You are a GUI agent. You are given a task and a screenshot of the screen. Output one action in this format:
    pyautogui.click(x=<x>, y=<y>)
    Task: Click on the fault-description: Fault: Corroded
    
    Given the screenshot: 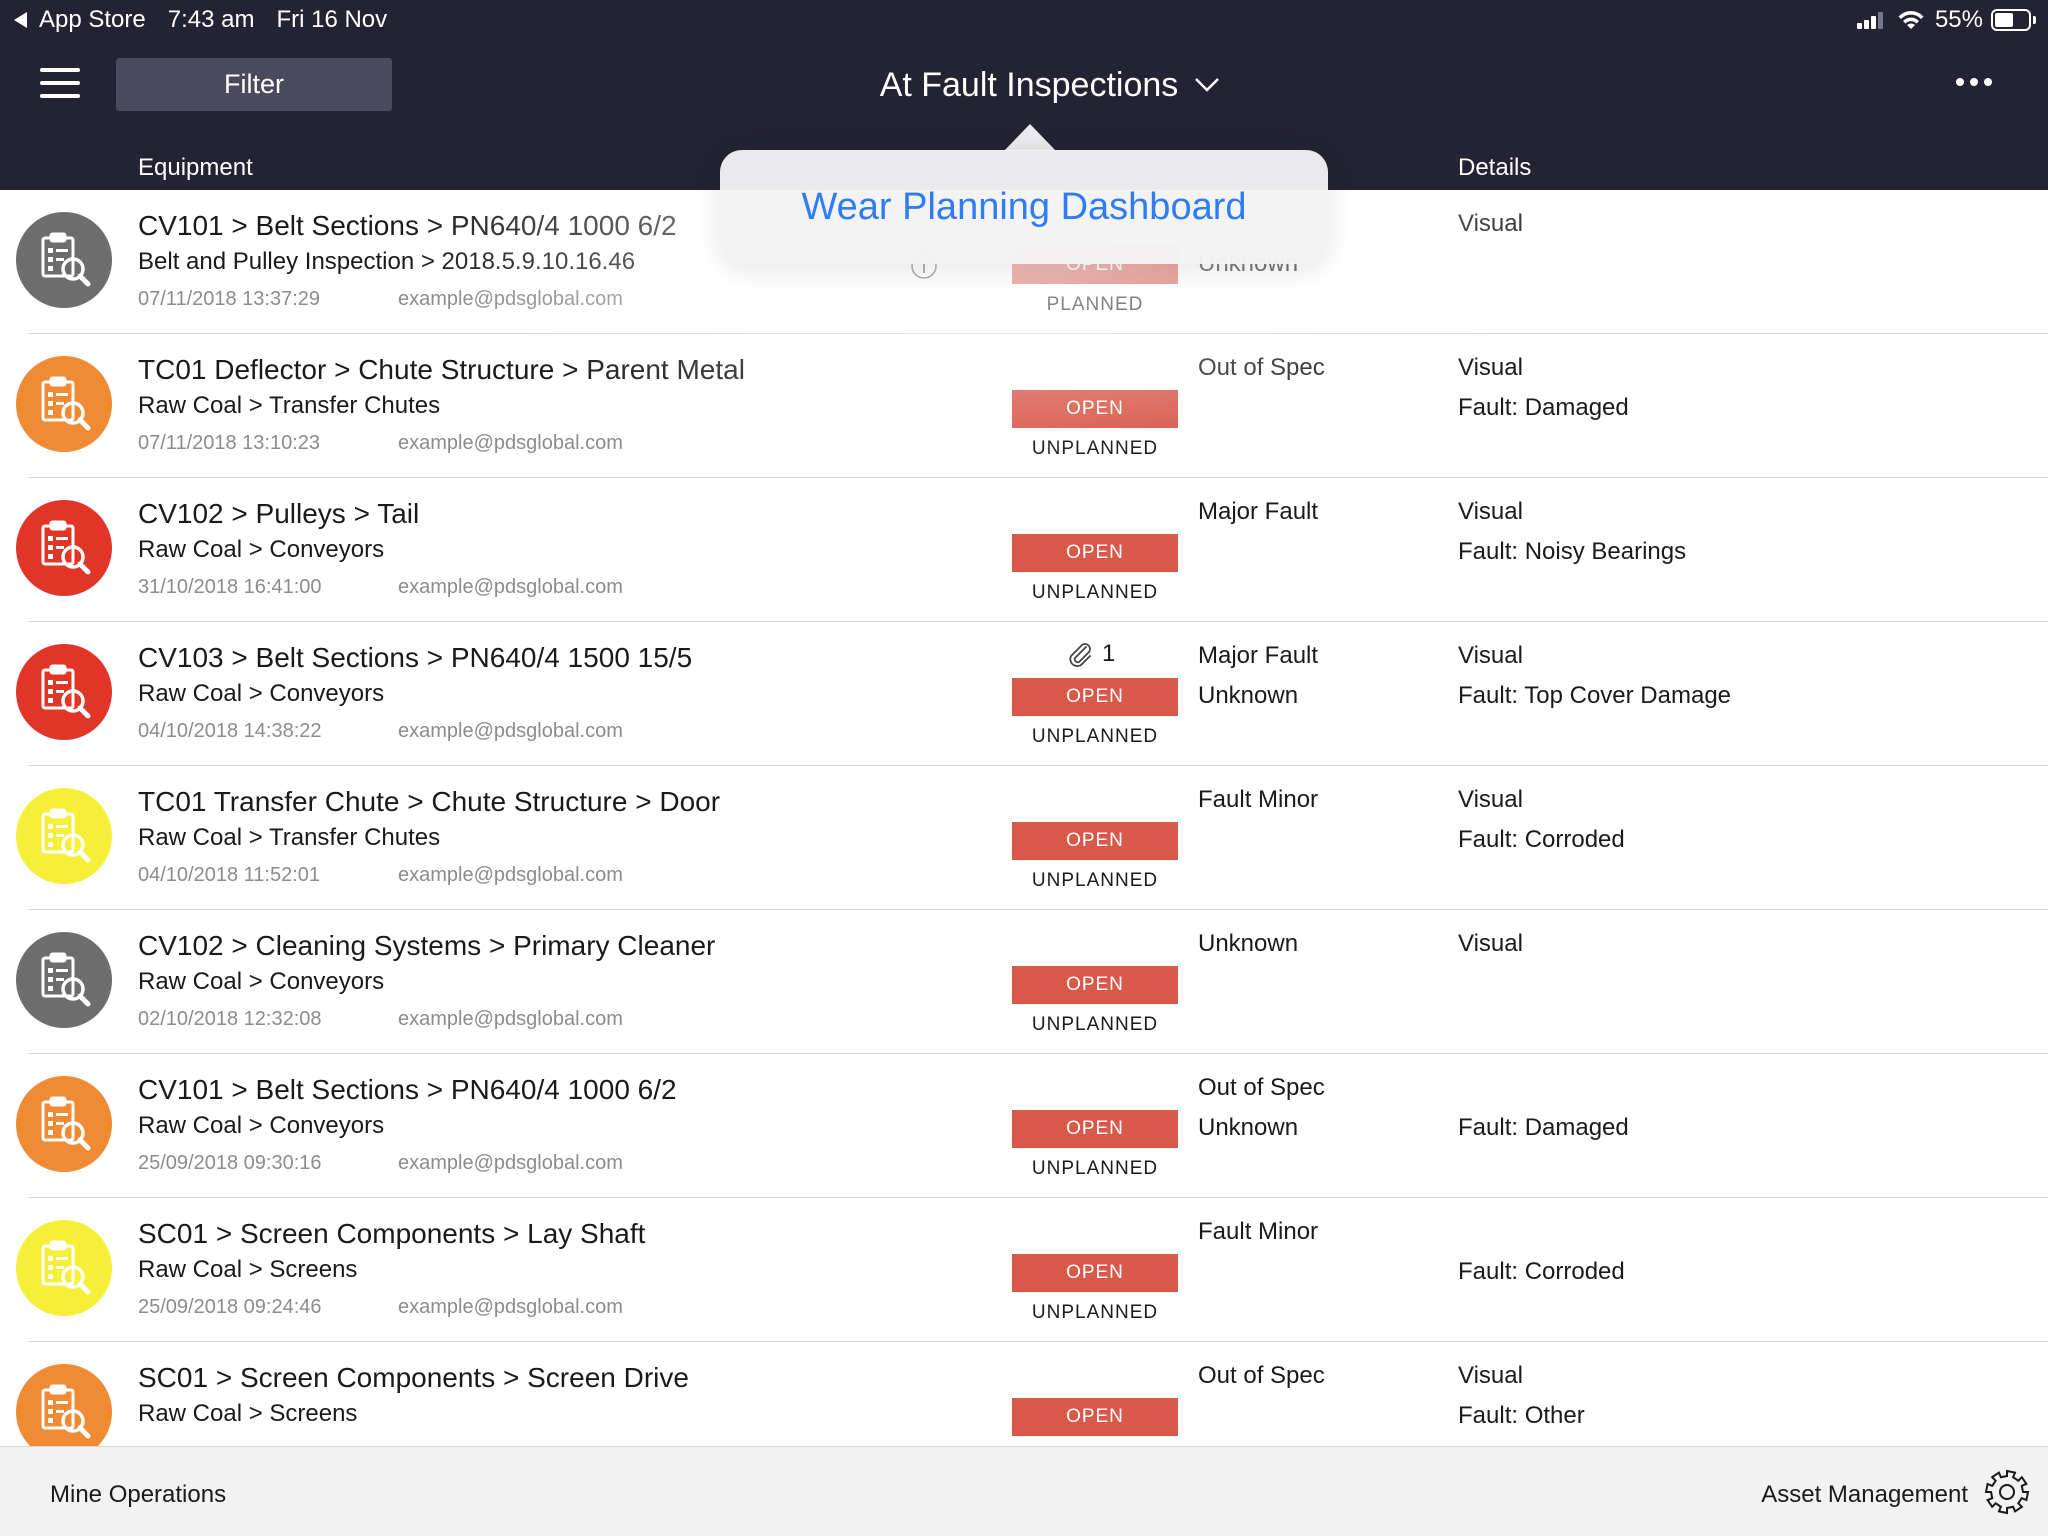 What is the action you would take?
    pyautogui.click(x=1541, y=839)
    